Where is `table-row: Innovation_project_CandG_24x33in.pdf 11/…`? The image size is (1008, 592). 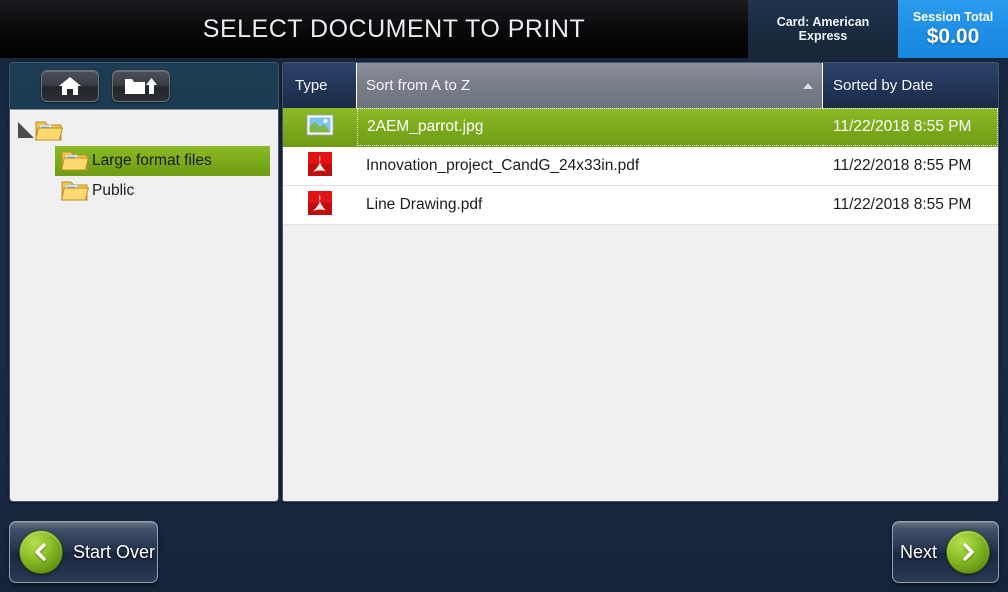 table-row: Innovation_project_CandG_24x33in.pdf 11/… is located at coordinates (640, 166).